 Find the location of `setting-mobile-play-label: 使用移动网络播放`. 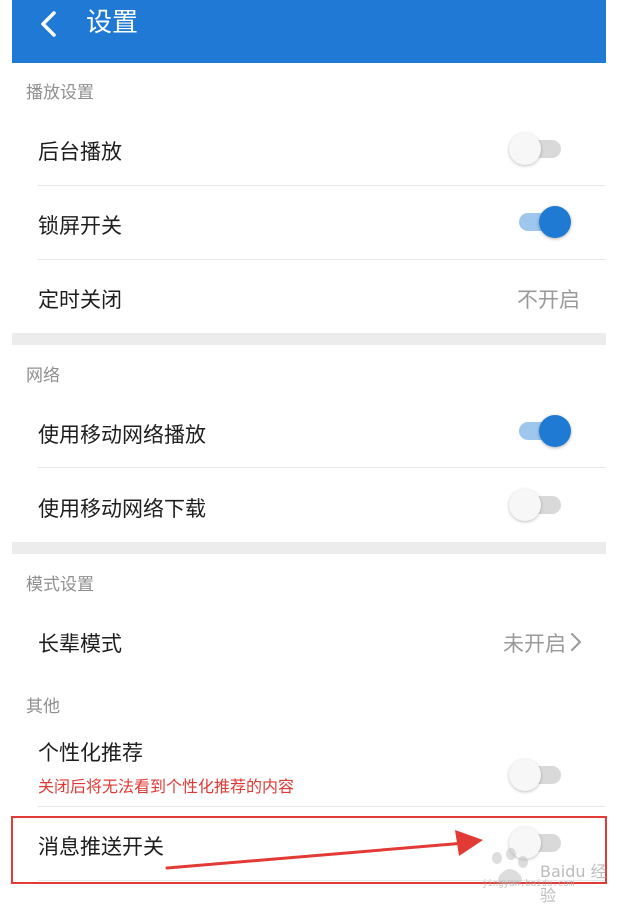

setting-mobile-play-label: 使用移动网络播放 is located at coordinates (122, 435).